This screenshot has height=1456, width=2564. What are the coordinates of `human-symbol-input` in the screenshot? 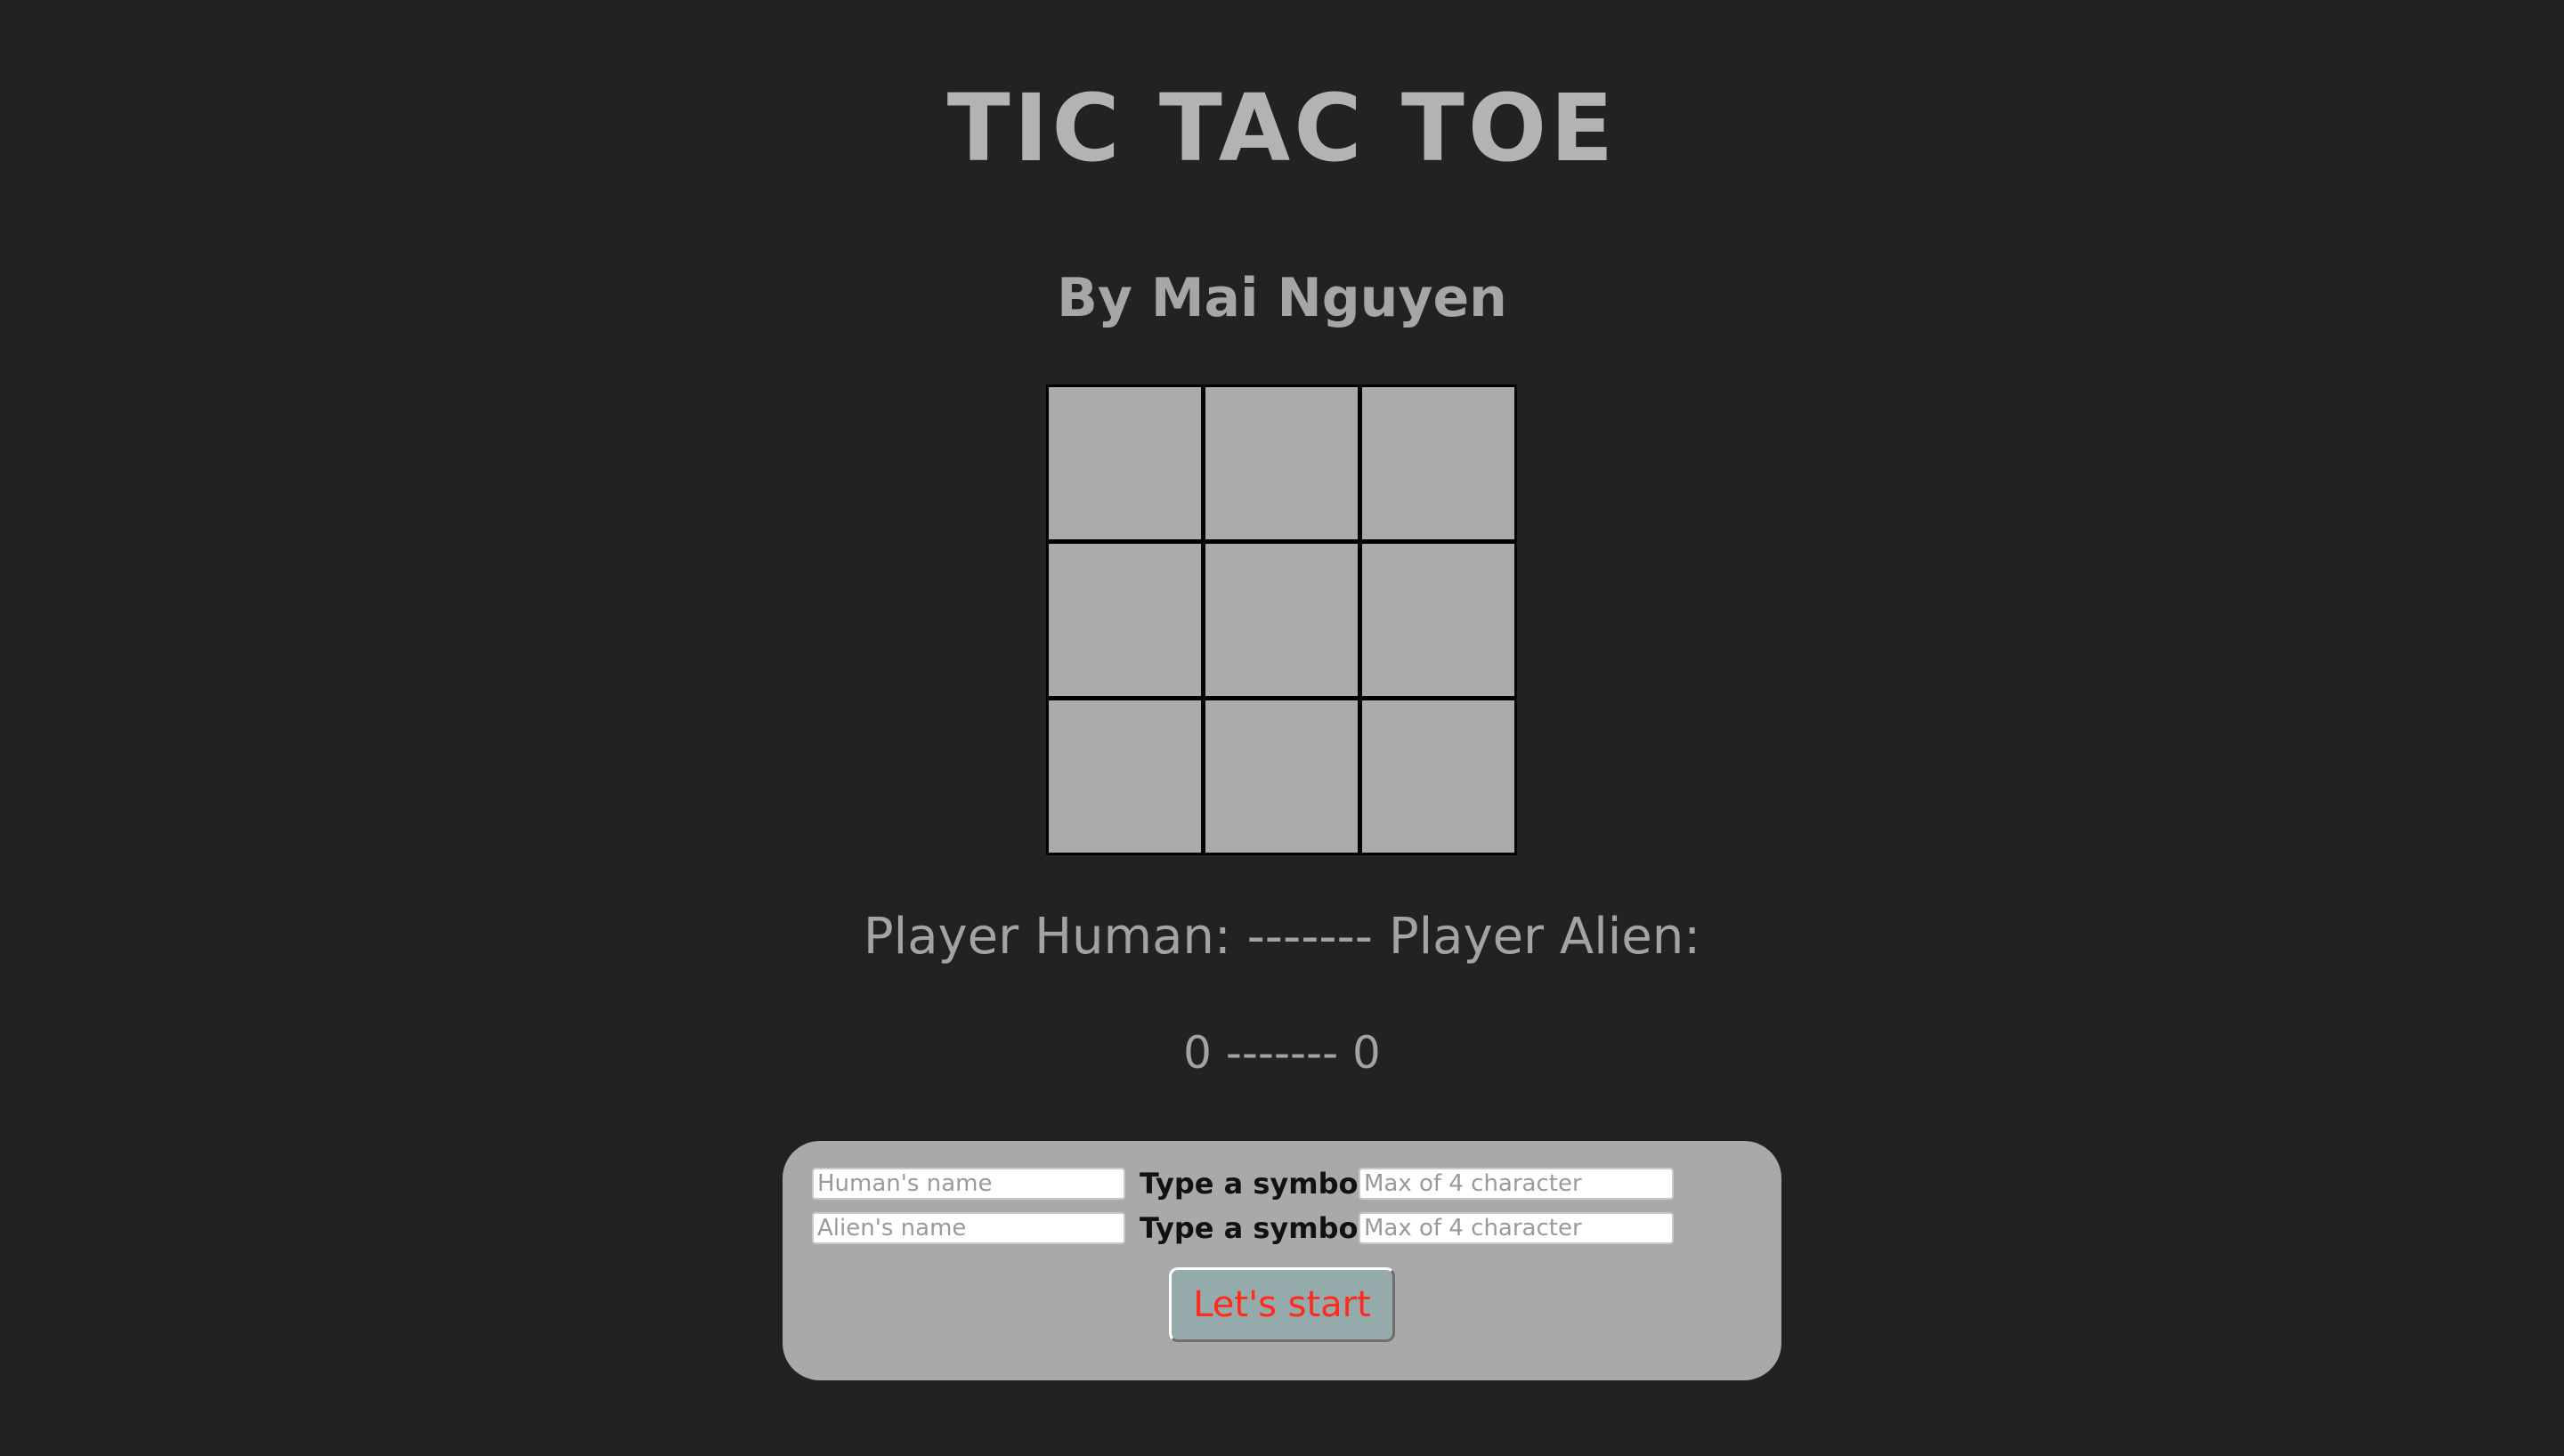 It's located at (1516, 1184).